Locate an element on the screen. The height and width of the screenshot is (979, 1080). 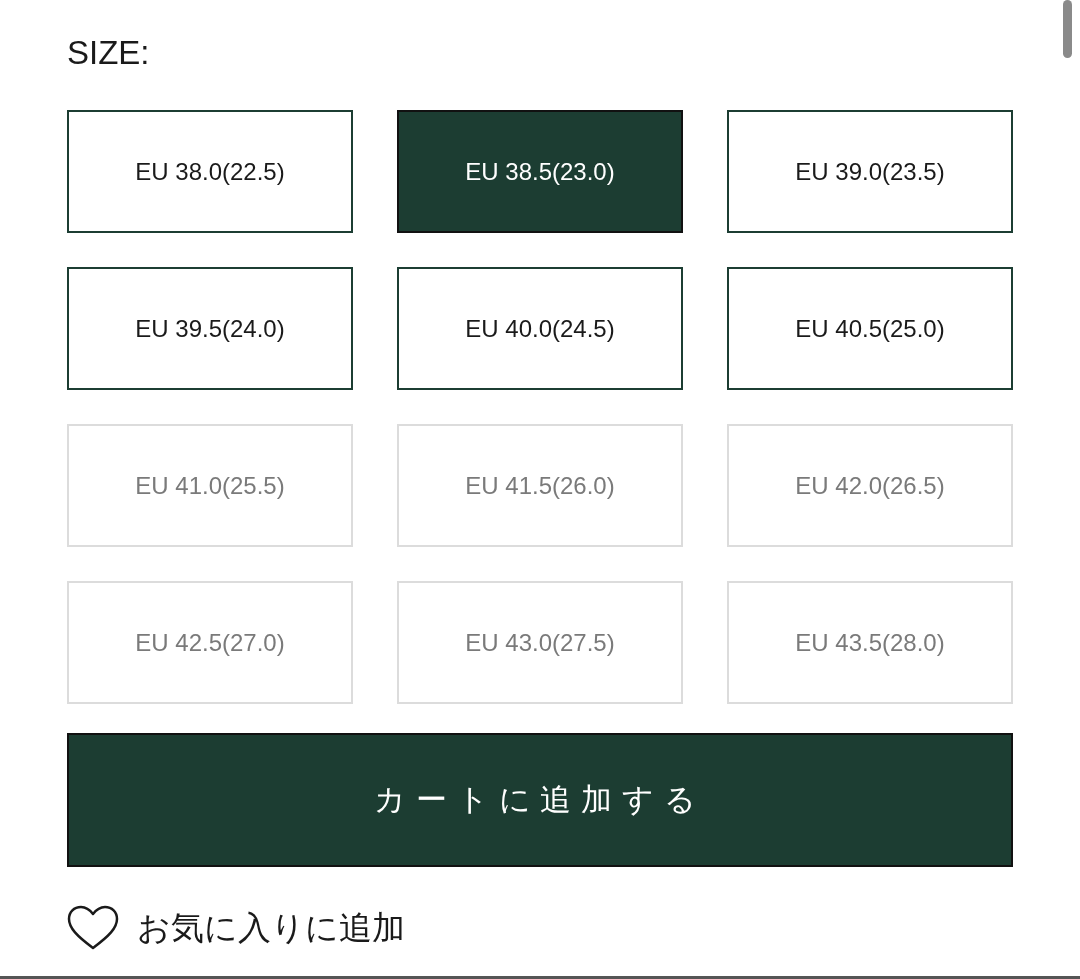
heart-icon is located at coordinates (93, 928).